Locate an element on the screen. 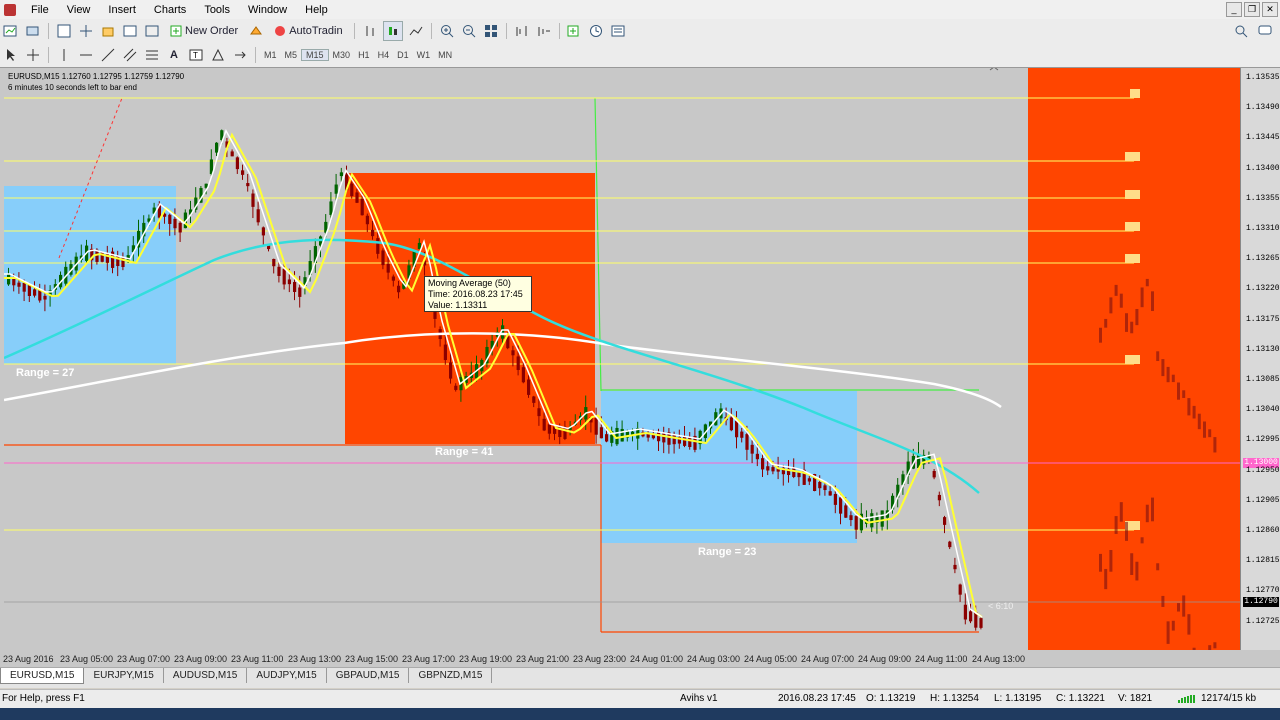  chart-shift-icon is located at coordinates (522, 31).